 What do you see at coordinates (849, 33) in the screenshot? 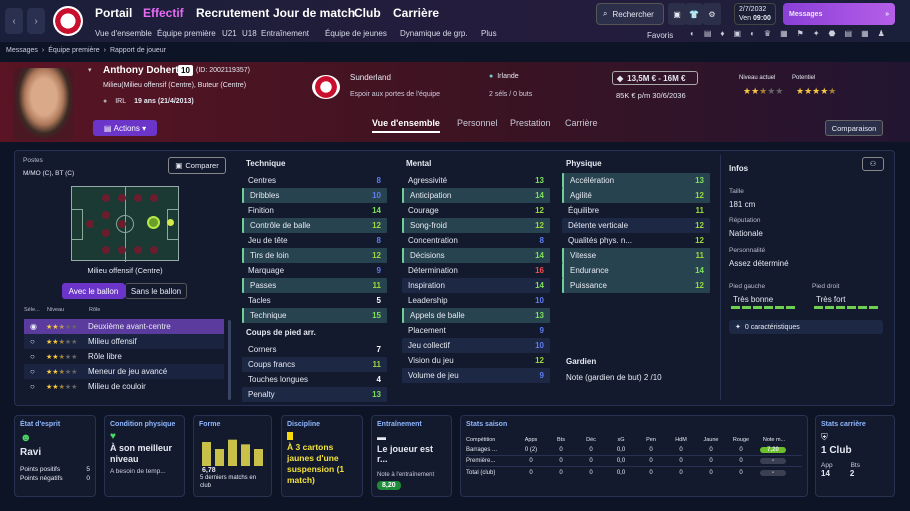
I see `fav-icon-11: ▤` at bounding box center [849, 33].